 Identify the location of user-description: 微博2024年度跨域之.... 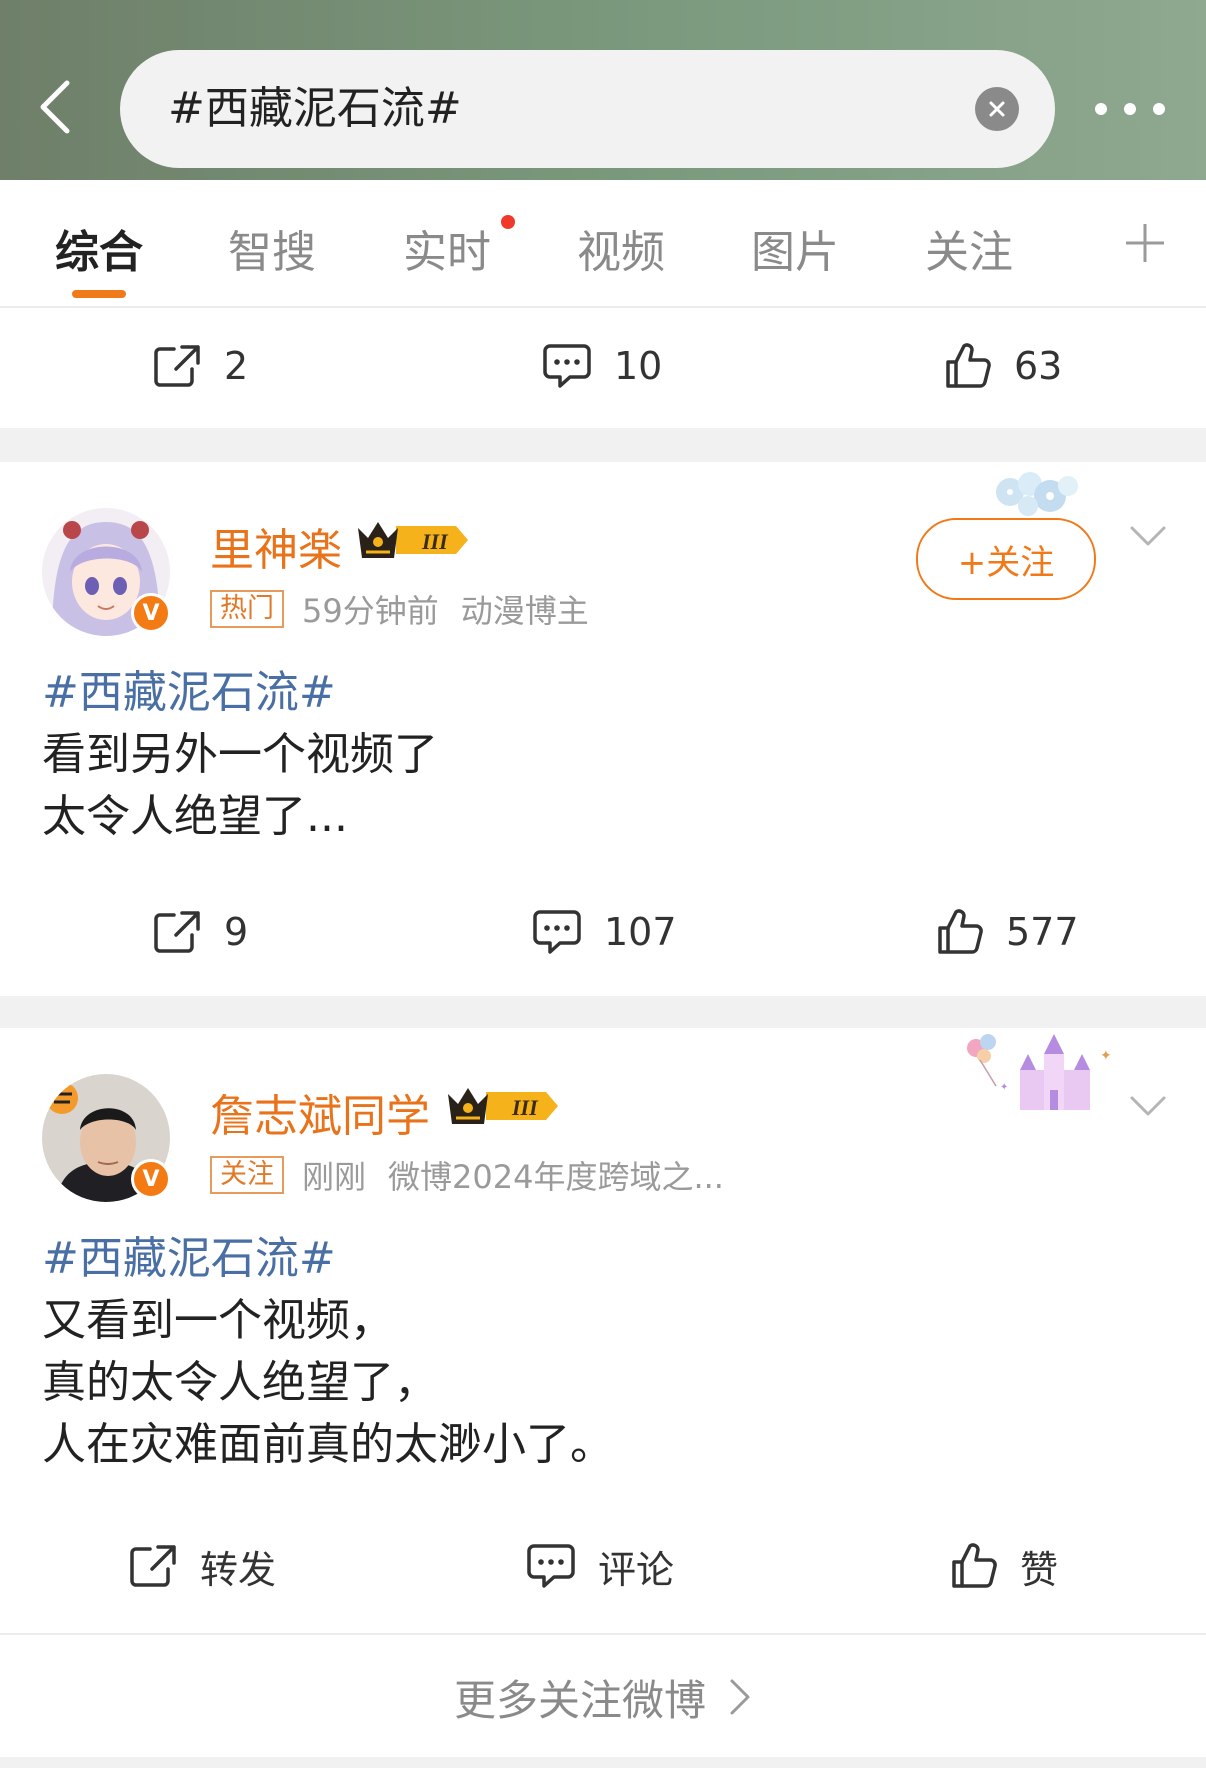
(556, 1177).